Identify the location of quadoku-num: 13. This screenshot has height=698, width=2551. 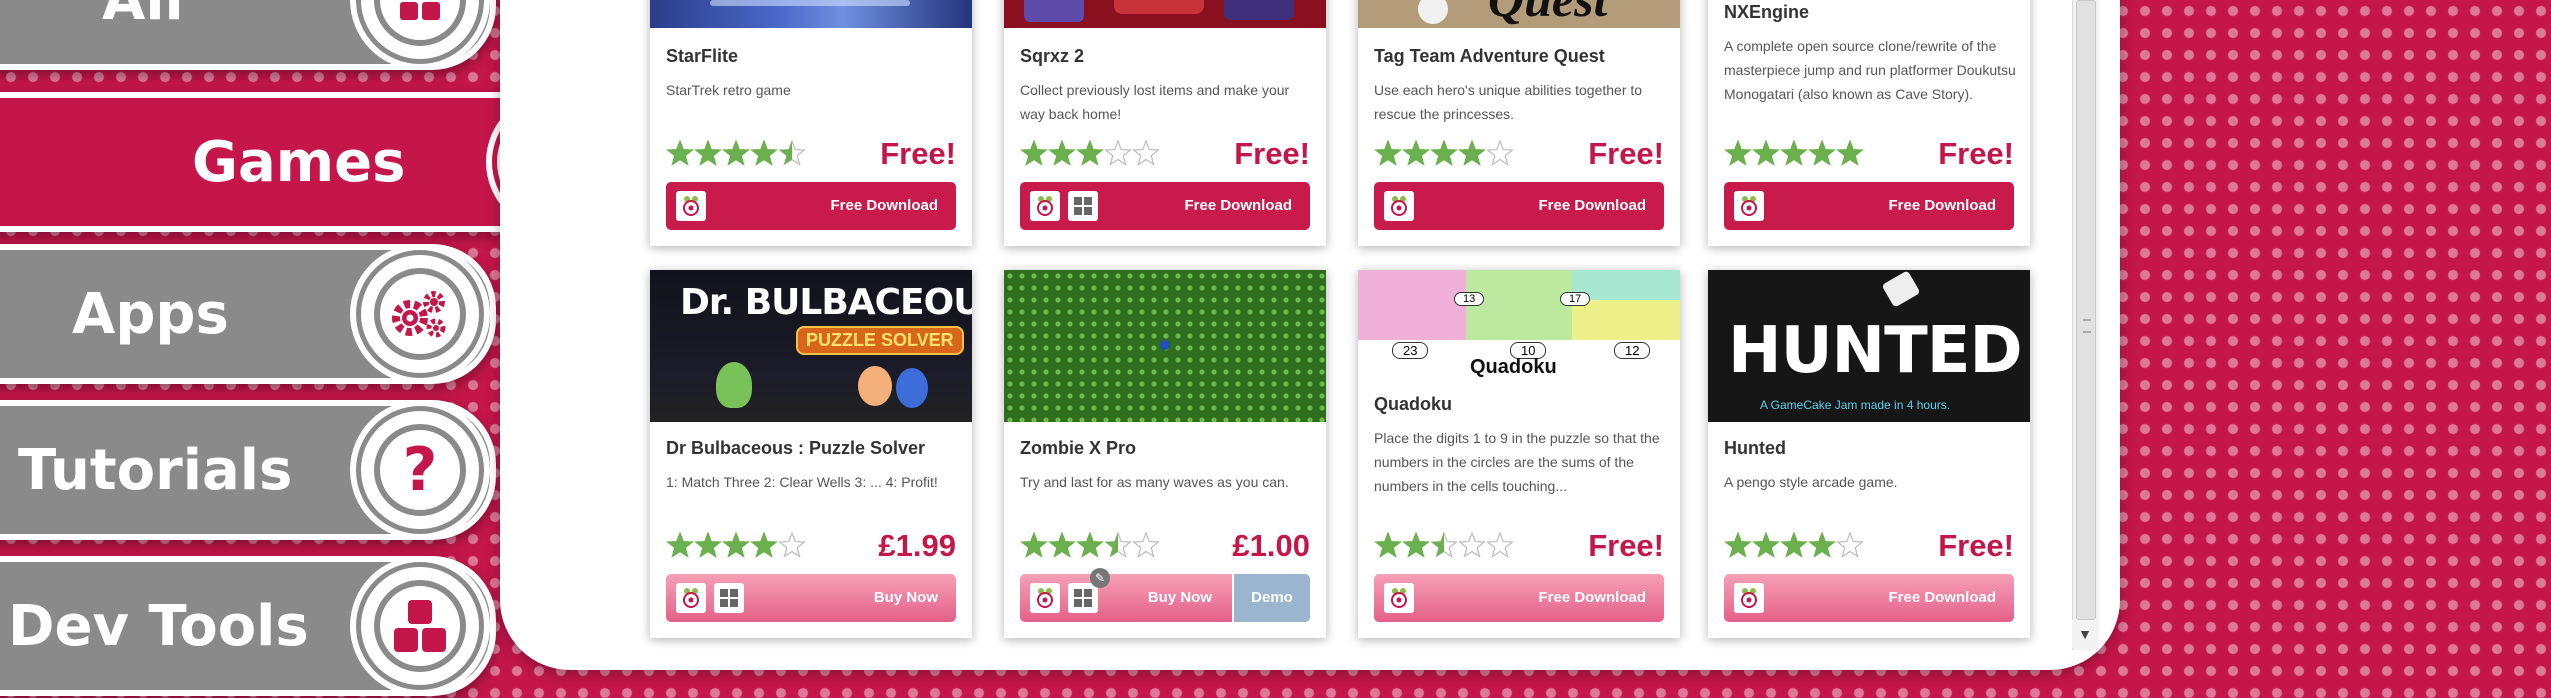
(1469, 299).